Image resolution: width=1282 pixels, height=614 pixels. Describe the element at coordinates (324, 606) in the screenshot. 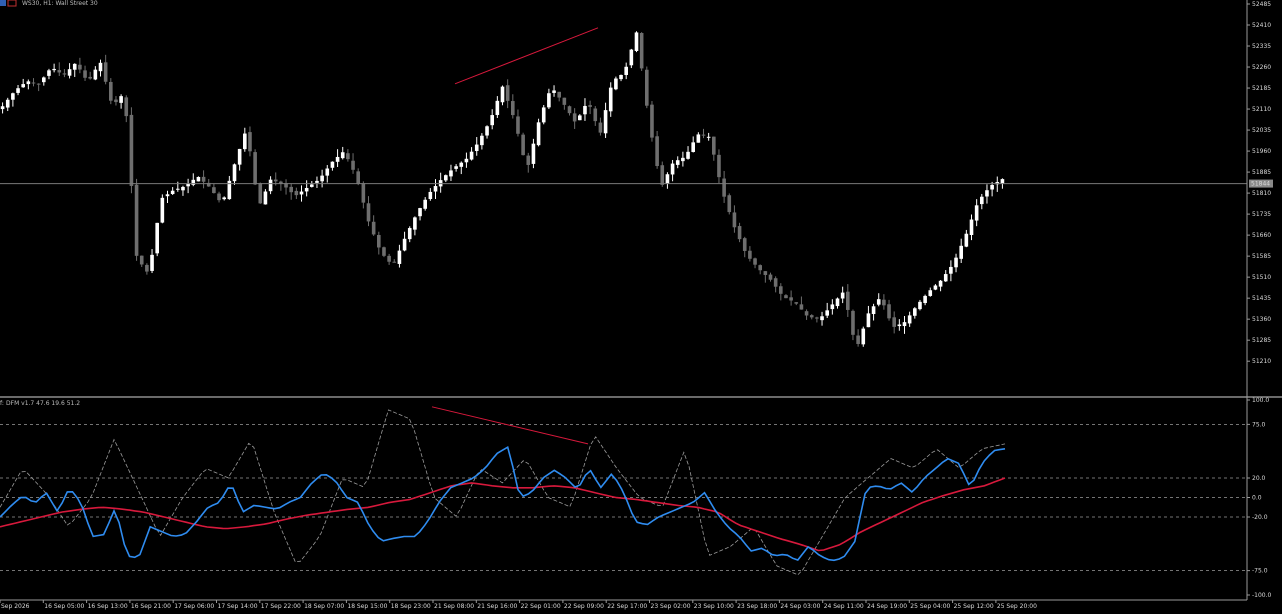

I see `time-tick-label: 18 Sep 07:00` at that location.